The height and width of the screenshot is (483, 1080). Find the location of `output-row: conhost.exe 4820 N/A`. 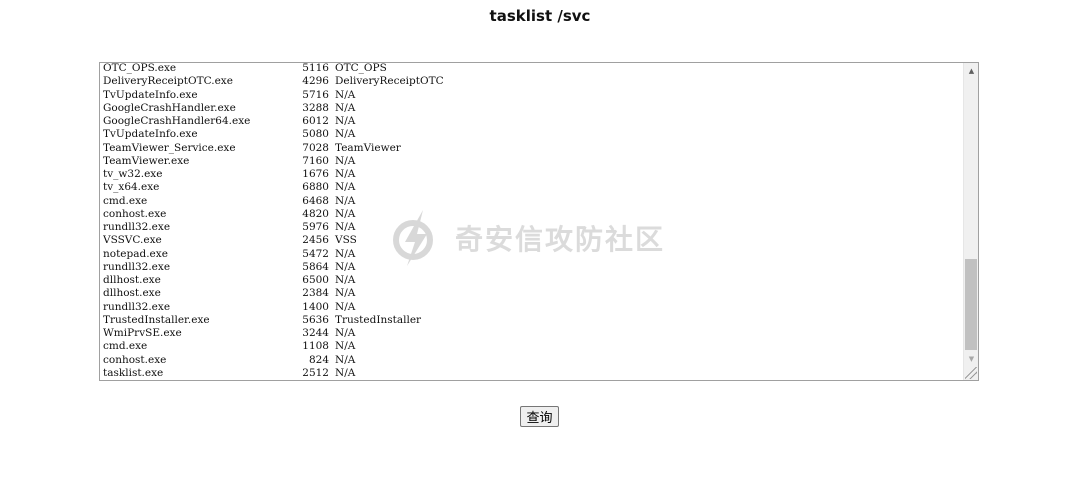

output-row: conhost.exe 4820 N/A is located at coordinates (532, 214).